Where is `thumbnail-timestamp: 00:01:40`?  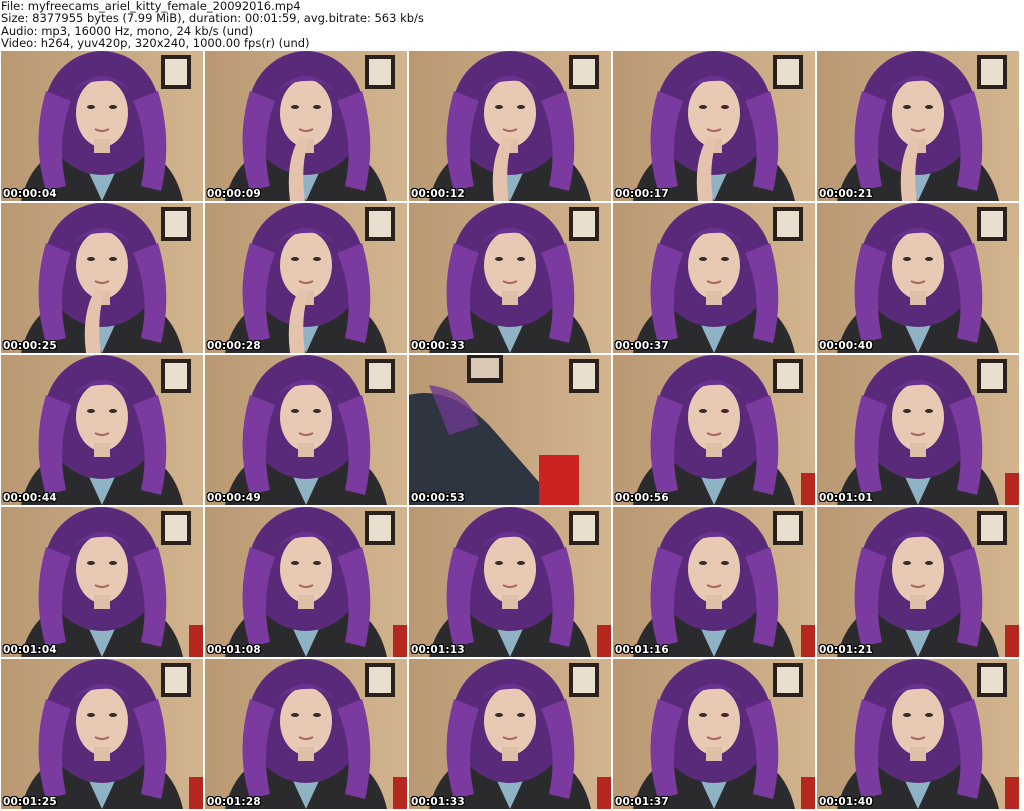 thumbnail-timestamp: 00:01:40 is located at coordinates (846, 802).